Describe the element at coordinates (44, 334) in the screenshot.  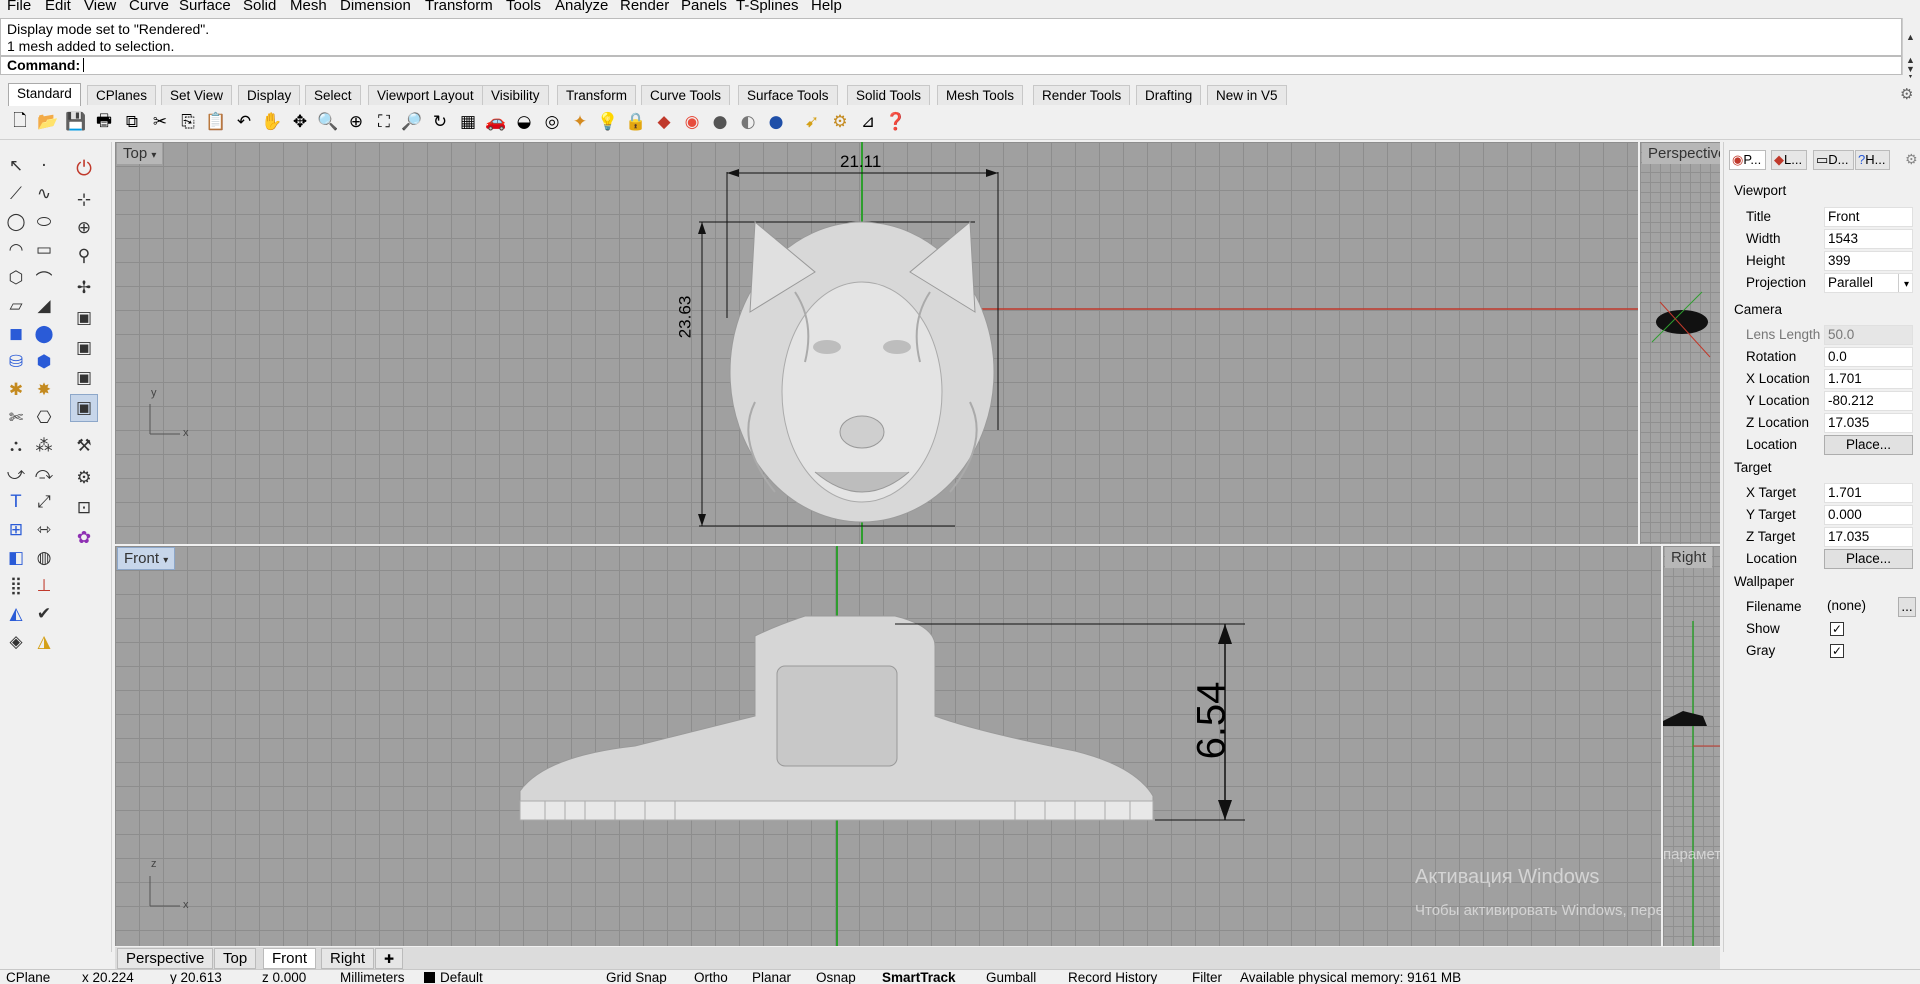
I see `sphere-icon: ⬤` at that location.